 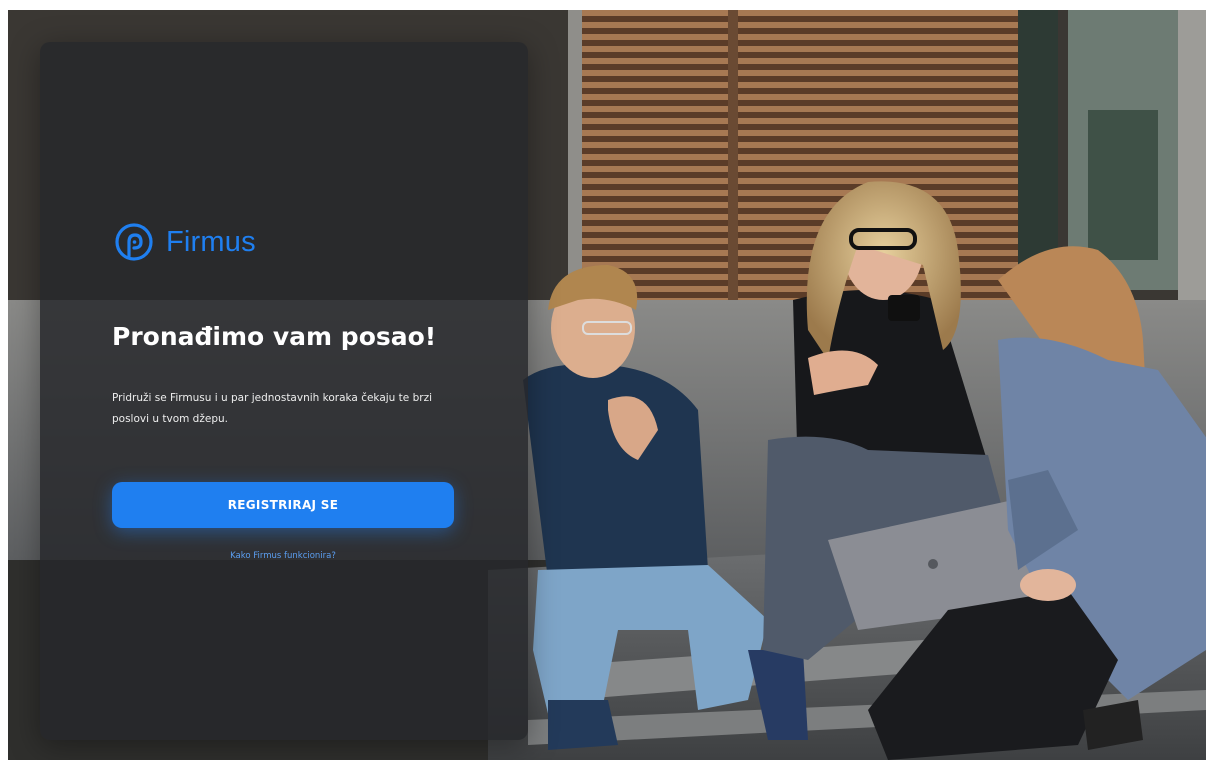 I want to click on brand-logo: Firmus, so click(x=184, y=242).